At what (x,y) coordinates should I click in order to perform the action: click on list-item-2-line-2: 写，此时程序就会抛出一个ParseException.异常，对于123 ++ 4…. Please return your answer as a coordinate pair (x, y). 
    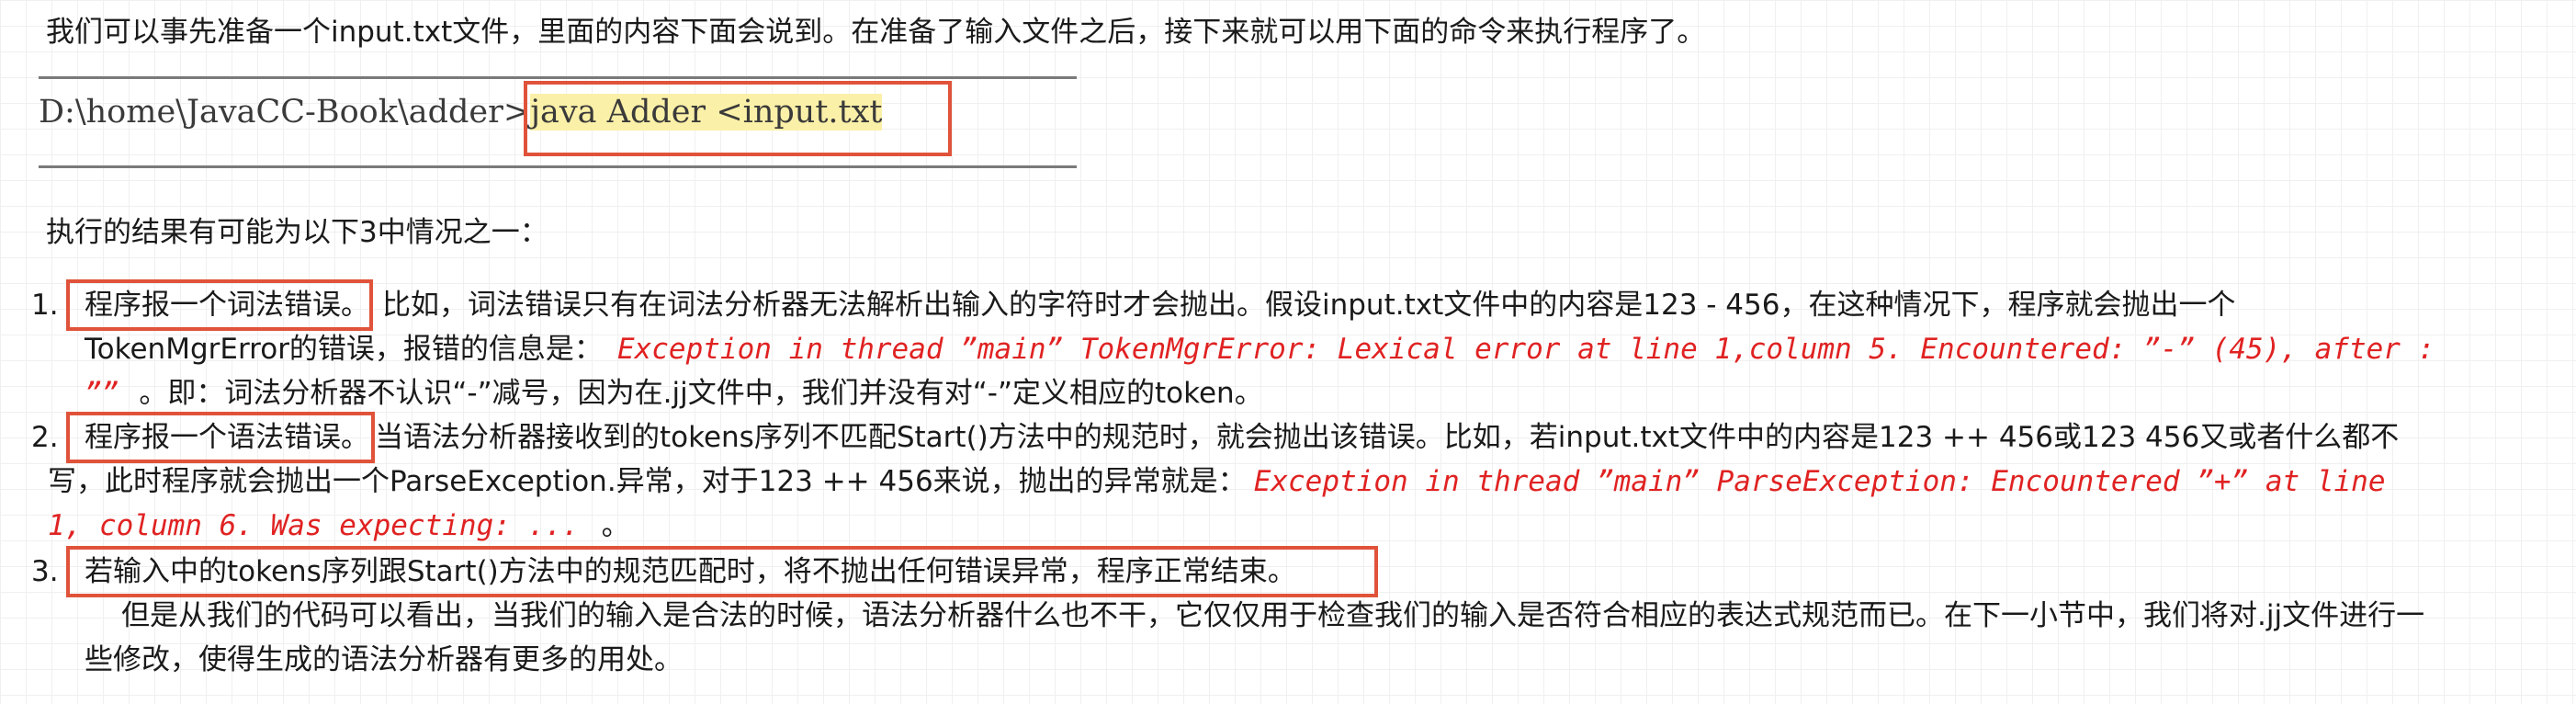
    Looking at the image, I should click on (1217, 482).